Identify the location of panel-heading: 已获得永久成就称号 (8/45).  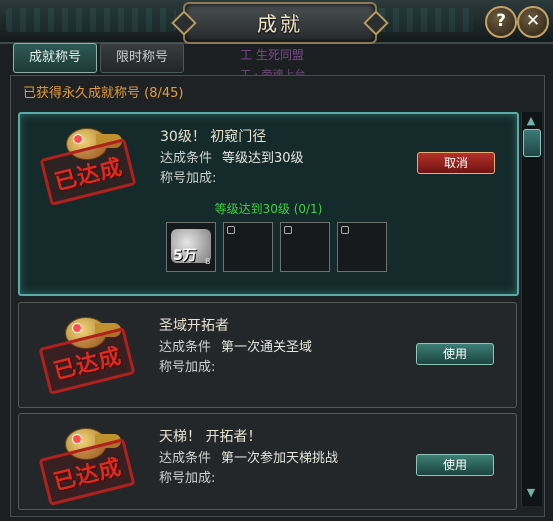
(103, 93).